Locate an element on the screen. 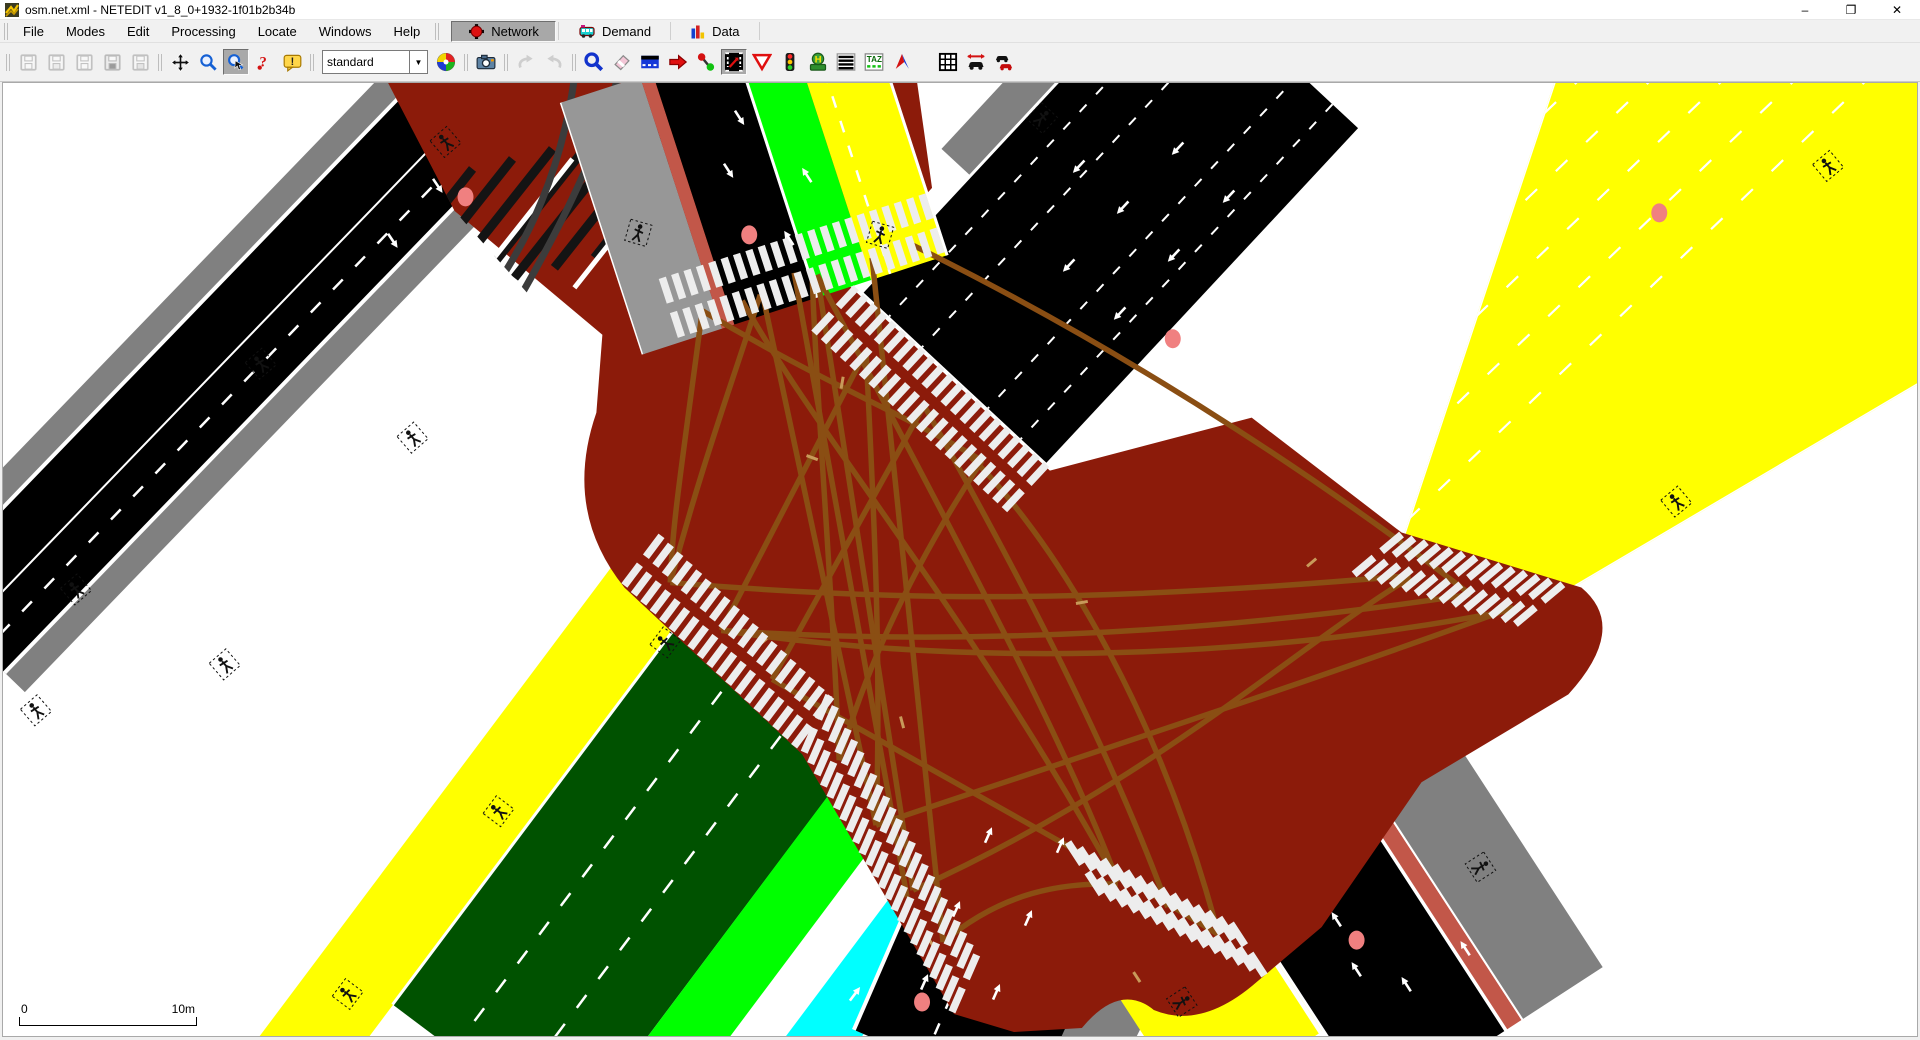 This screenshot has width=1920, height=1040. color-wheel-button is located at coordinates (446, 62).